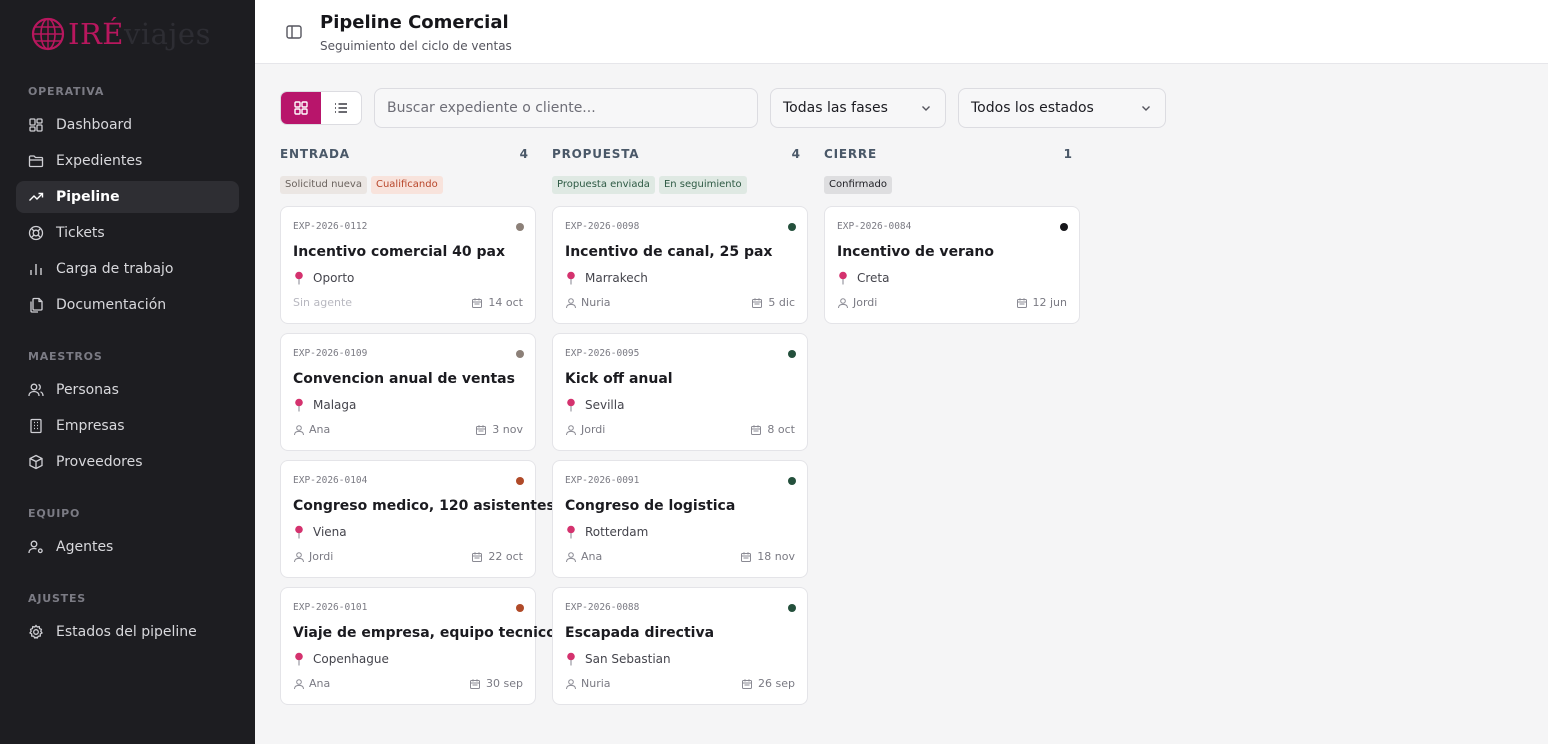 The image size is (1548, 744). I want to click on card-code: EXP-2026-0109, so click(330, 353).